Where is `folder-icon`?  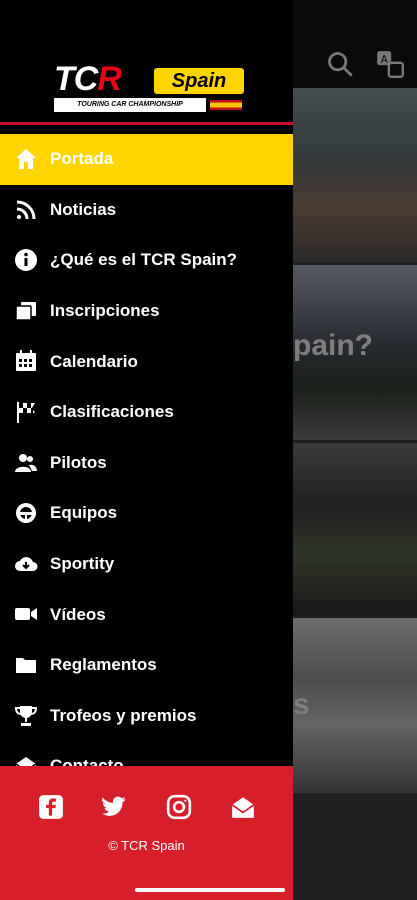 folder-icon is located at coordinates (26, 665).